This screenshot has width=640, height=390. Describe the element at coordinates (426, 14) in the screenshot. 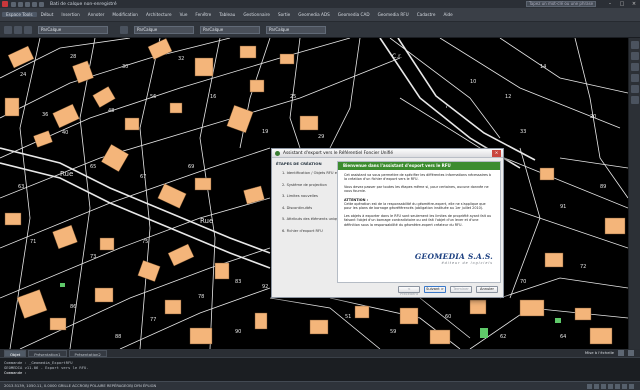

I see `menu-item-cadastre: Cadastre` at that location.